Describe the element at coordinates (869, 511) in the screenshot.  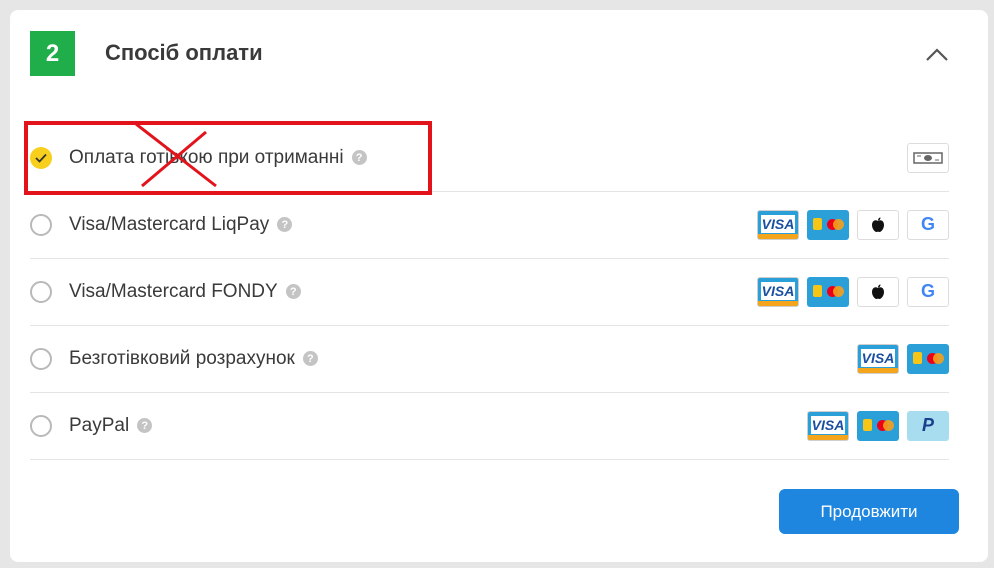
I see `continue-button: Продовжити` at that location.